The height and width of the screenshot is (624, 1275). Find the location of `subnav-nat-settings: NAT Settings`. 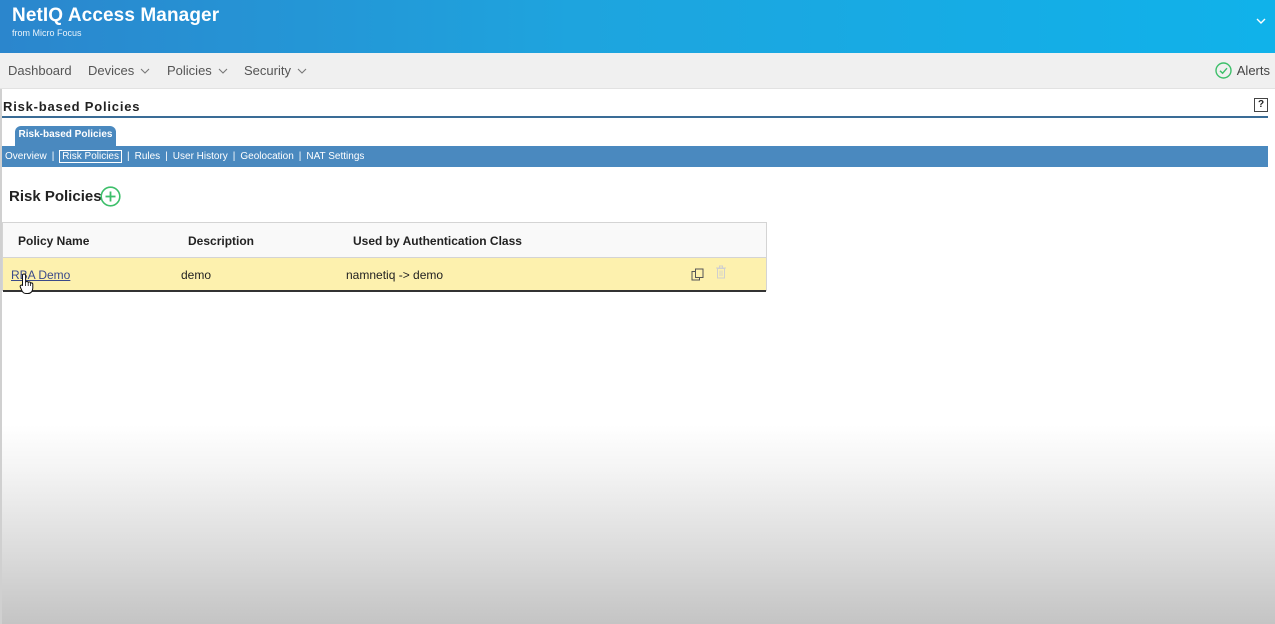

subnav-nat-settings: NAT Settings is located at coordinates (335, 156).